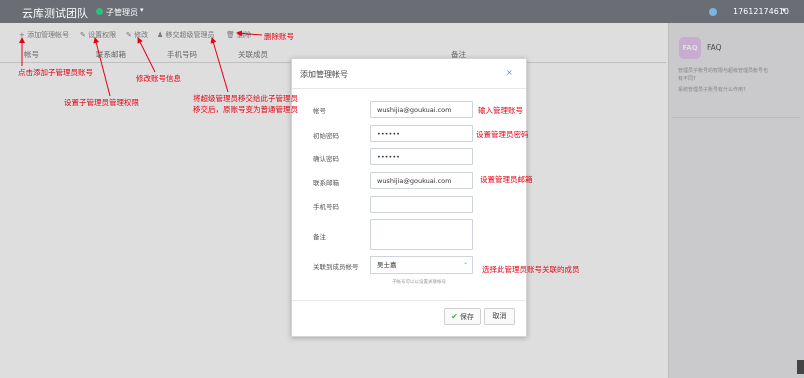 The image size is (804, 378). Describe the element at coordinates (158, 78) in the screenshot. I see `annotation-edit: 修改账号信息` at that location.